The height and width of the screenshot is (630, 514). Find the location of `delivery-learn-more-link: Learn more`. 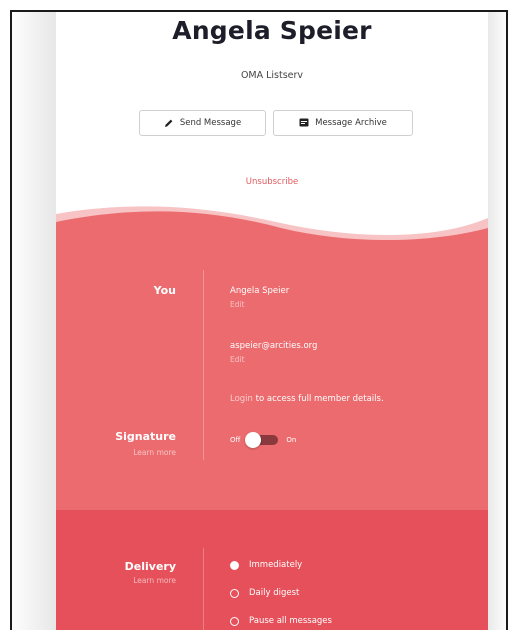

delivery-learn-more-link: Learn more is located at coordinates (154, 580).